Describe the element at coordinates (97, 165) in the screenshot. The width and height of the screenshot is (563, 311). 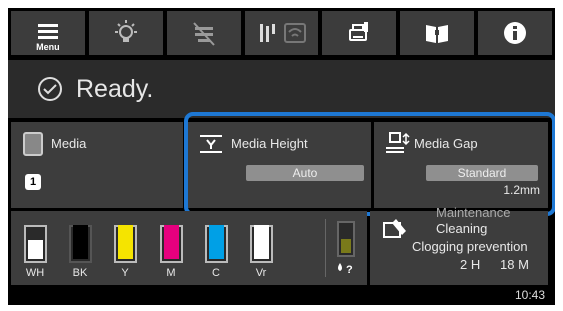
I see `media-panel: Media 1` at that location.